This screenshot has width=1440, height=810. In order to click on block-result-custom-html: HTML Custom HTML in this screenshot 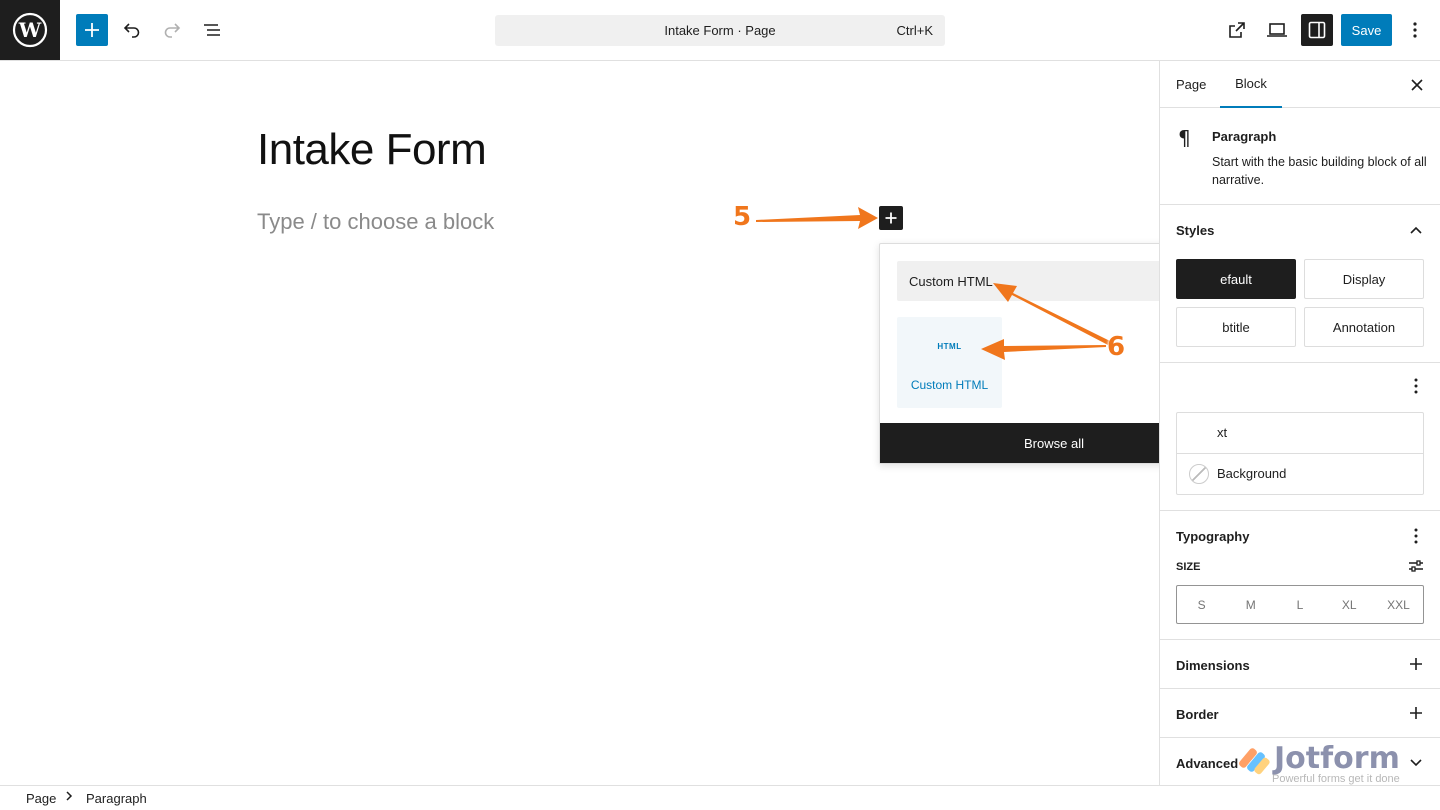, I will do `click(949, 362)`.